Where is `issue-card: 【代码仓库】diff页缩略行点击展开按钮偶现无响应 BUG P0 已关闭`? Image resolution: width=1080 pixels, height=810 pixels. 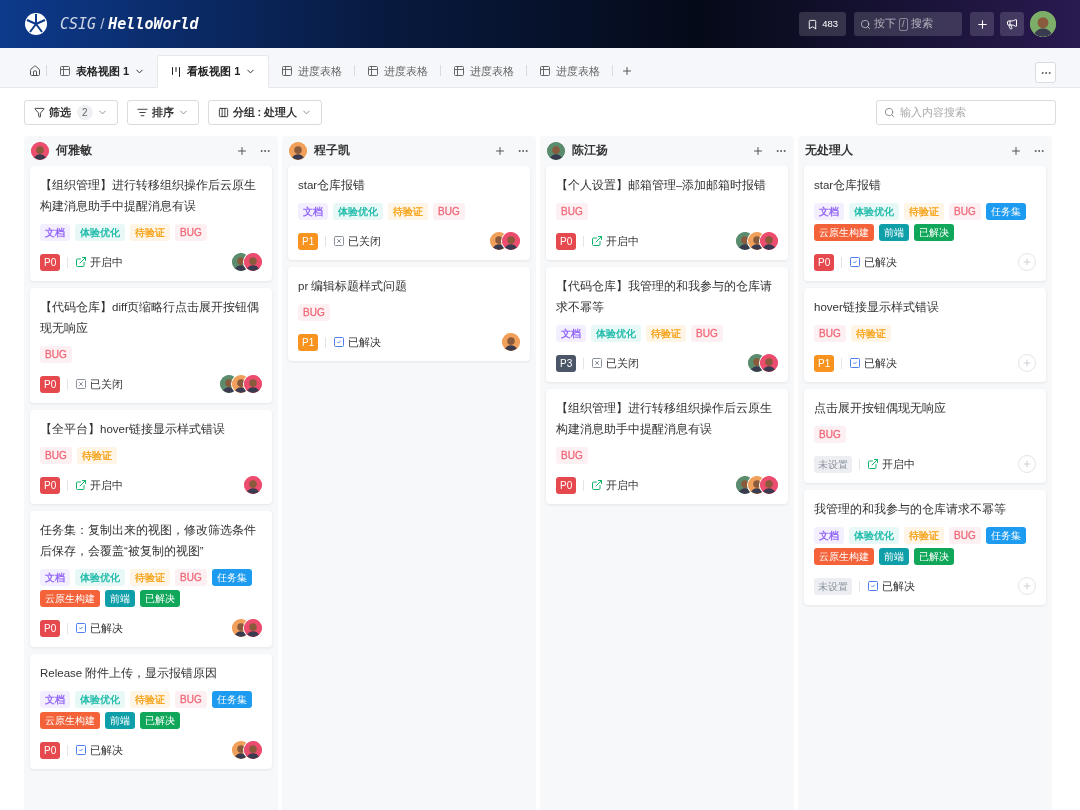
issue-card: 【代码仓库】diff页缩略行点击展开按钮偶现无响应 BUG P0 已关闭 is located at coordinates (151, 345).